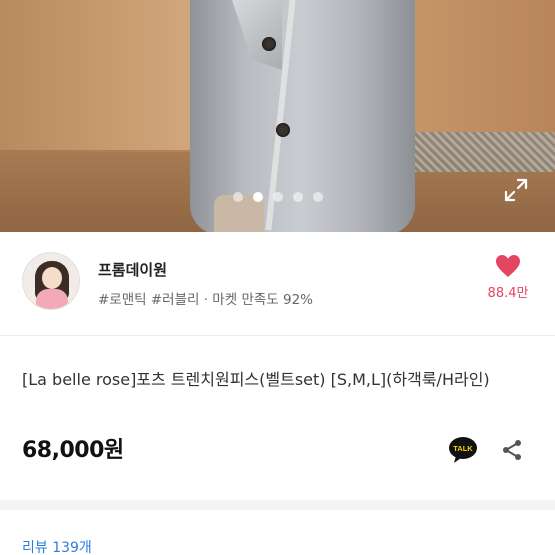  Describe the element at coordinates (52, 278) in the screenshot. I see `avatar-face` at that location.